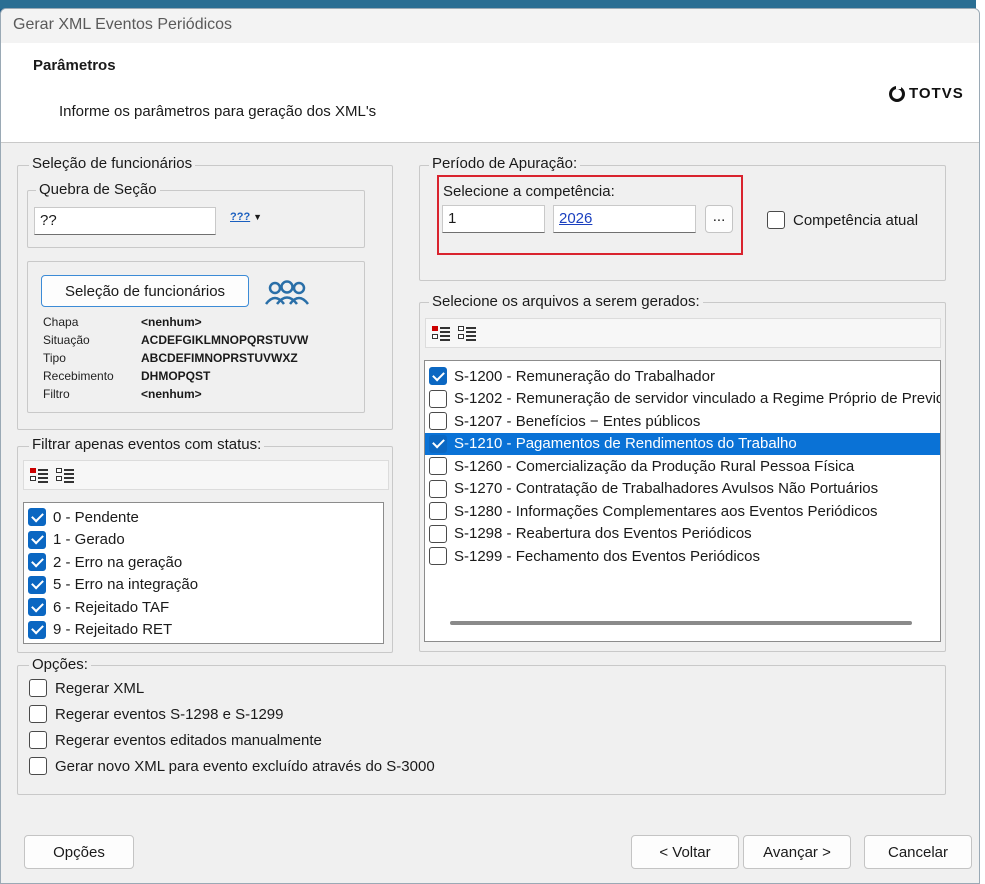 This screenshot has height=884, width=985. What do you see at coordinates (685, 852) in the screenshot?
I see `voltar-button: < Voltar` at bounding box center [685, 852].